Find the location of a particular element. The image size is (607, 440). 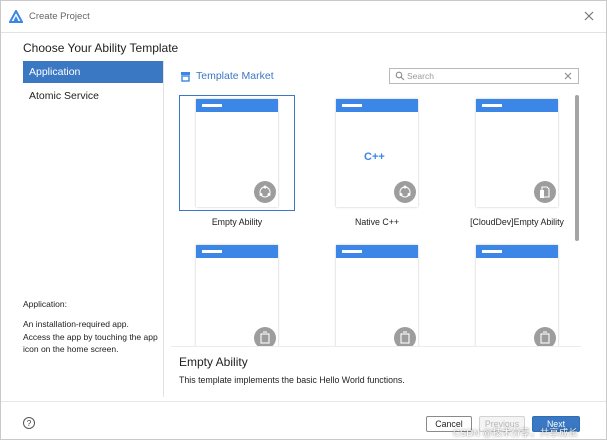

search-icon is located at coordinates (400, 76).